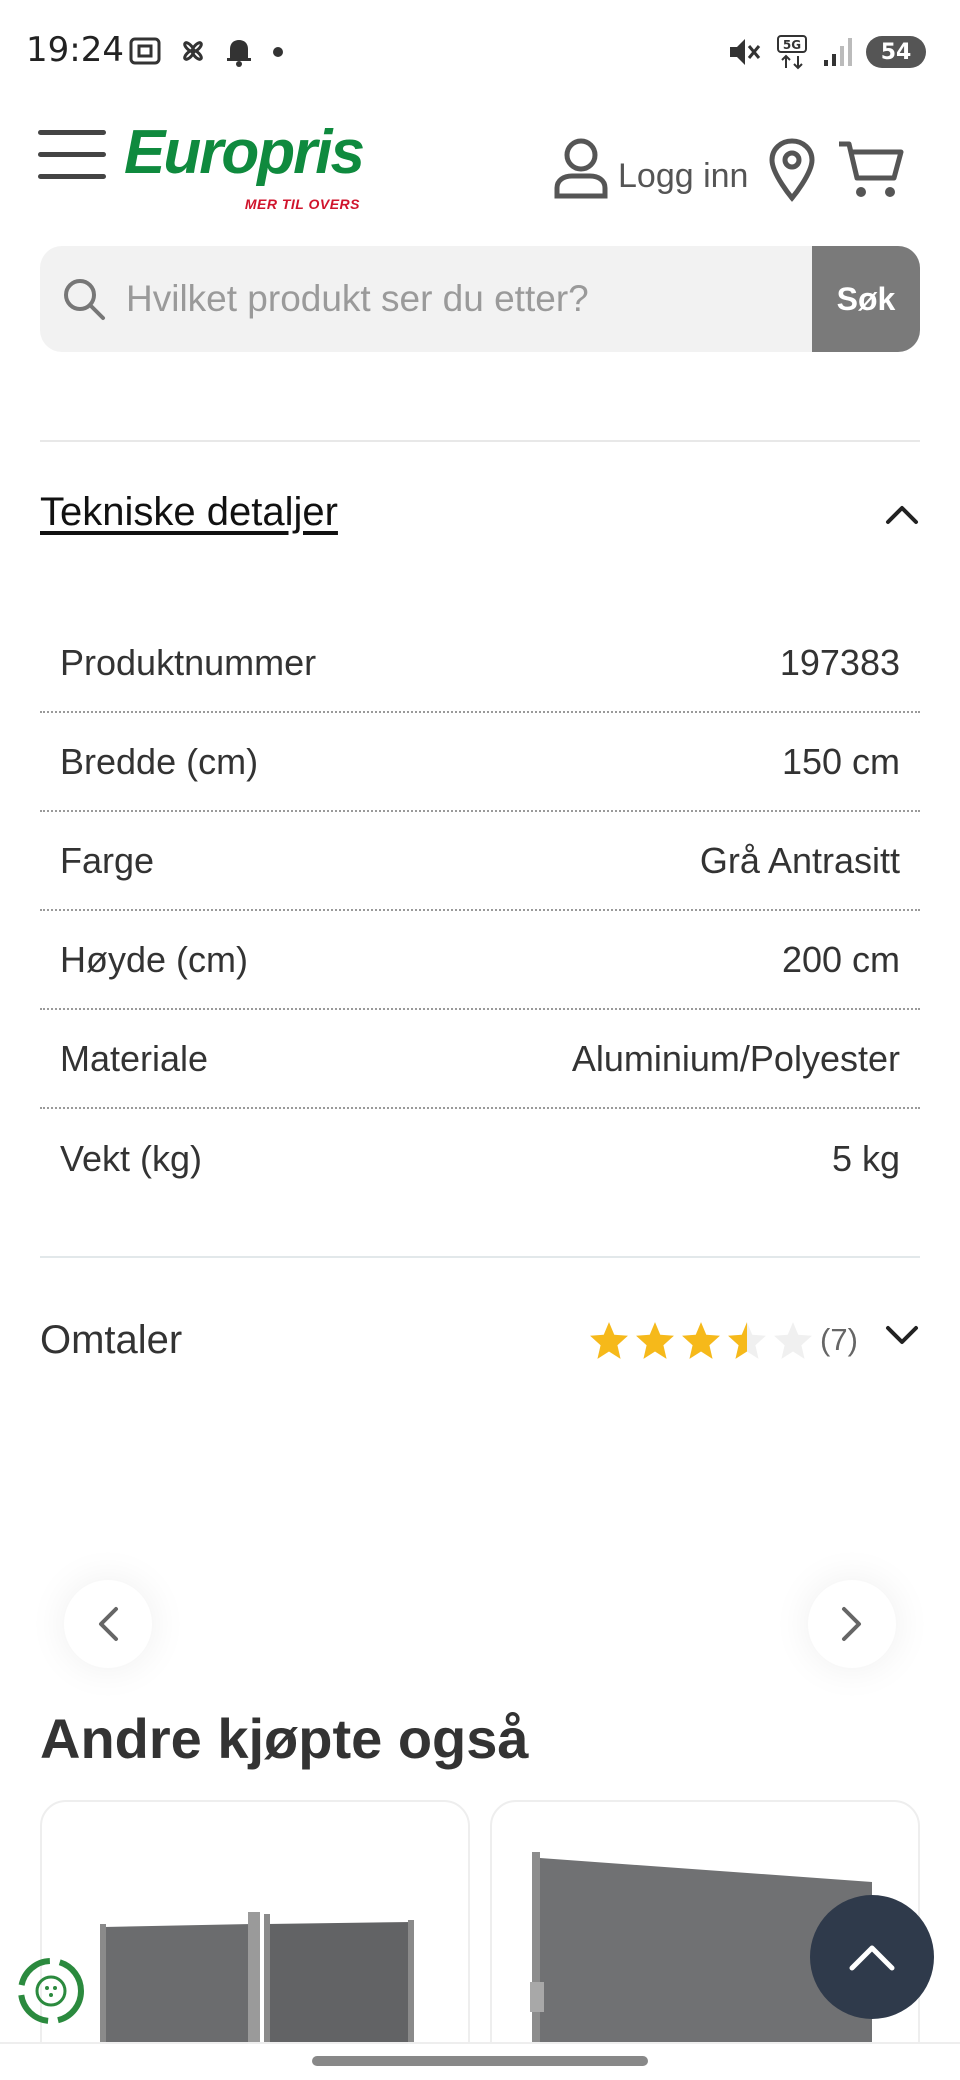 This screenshot has width=960, height=2080. What do you see at coordinates (145, 51) in the screenshot?
I see `screenshot-icon` at bounding box center [145, 51].